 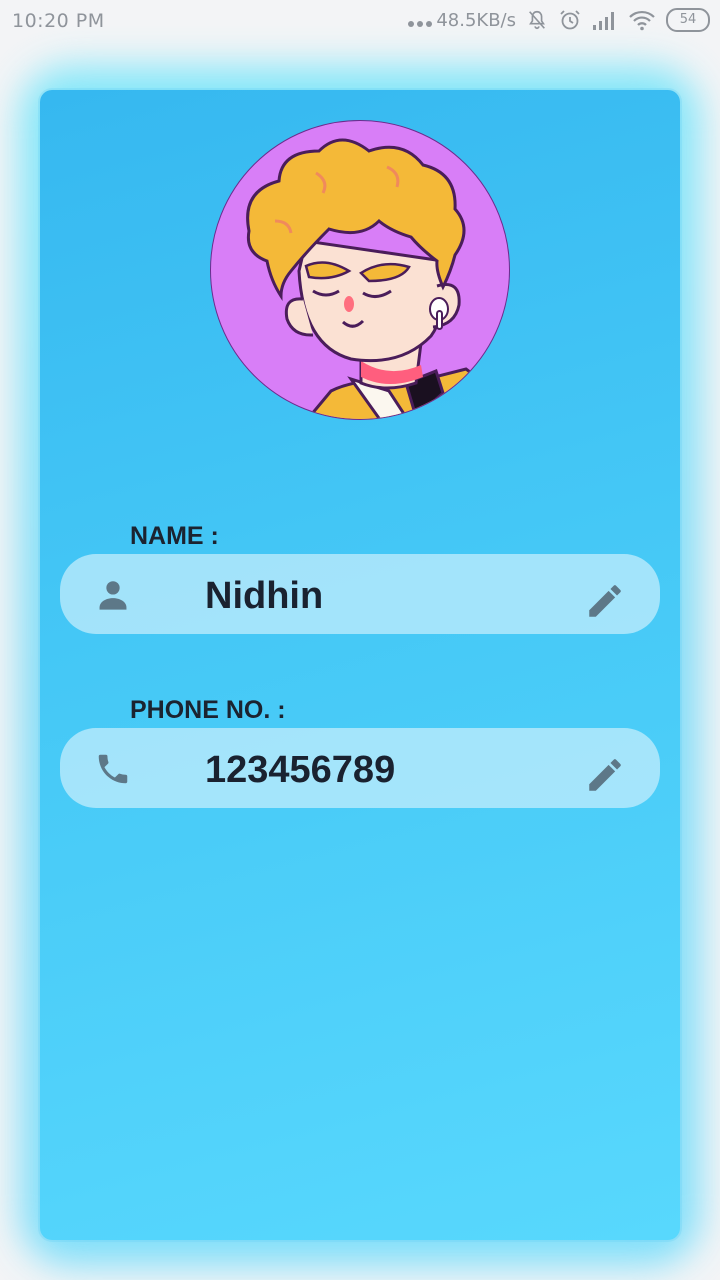 I want to click on phone-icon, so click(x=113, y=769).